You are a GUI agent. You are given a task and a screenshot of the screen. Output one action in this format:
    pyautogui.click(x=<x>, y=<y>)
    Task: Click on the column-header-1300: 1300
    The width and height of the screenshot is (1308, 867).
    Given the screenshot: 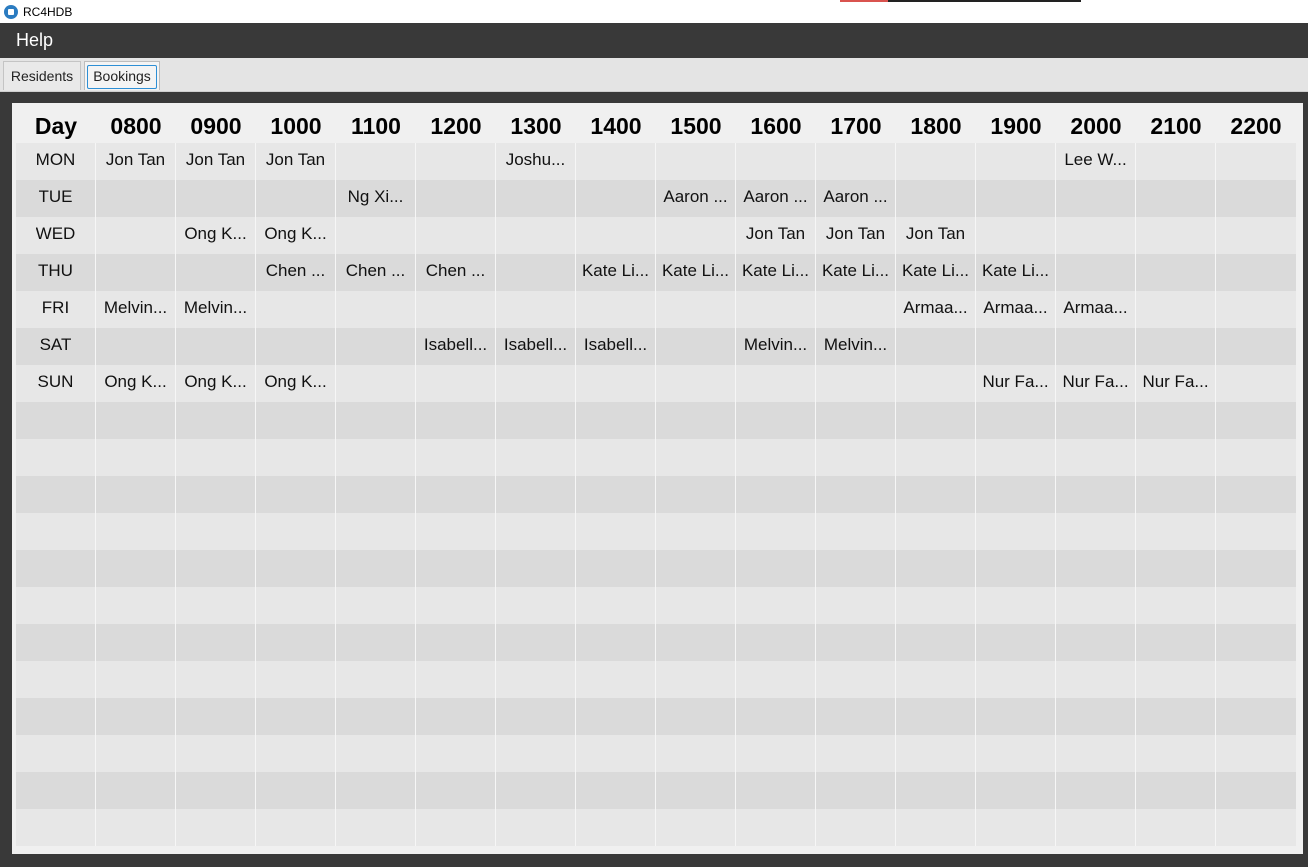 What is the action you would take?
    pyautogui.click(x=536, y=123)
    